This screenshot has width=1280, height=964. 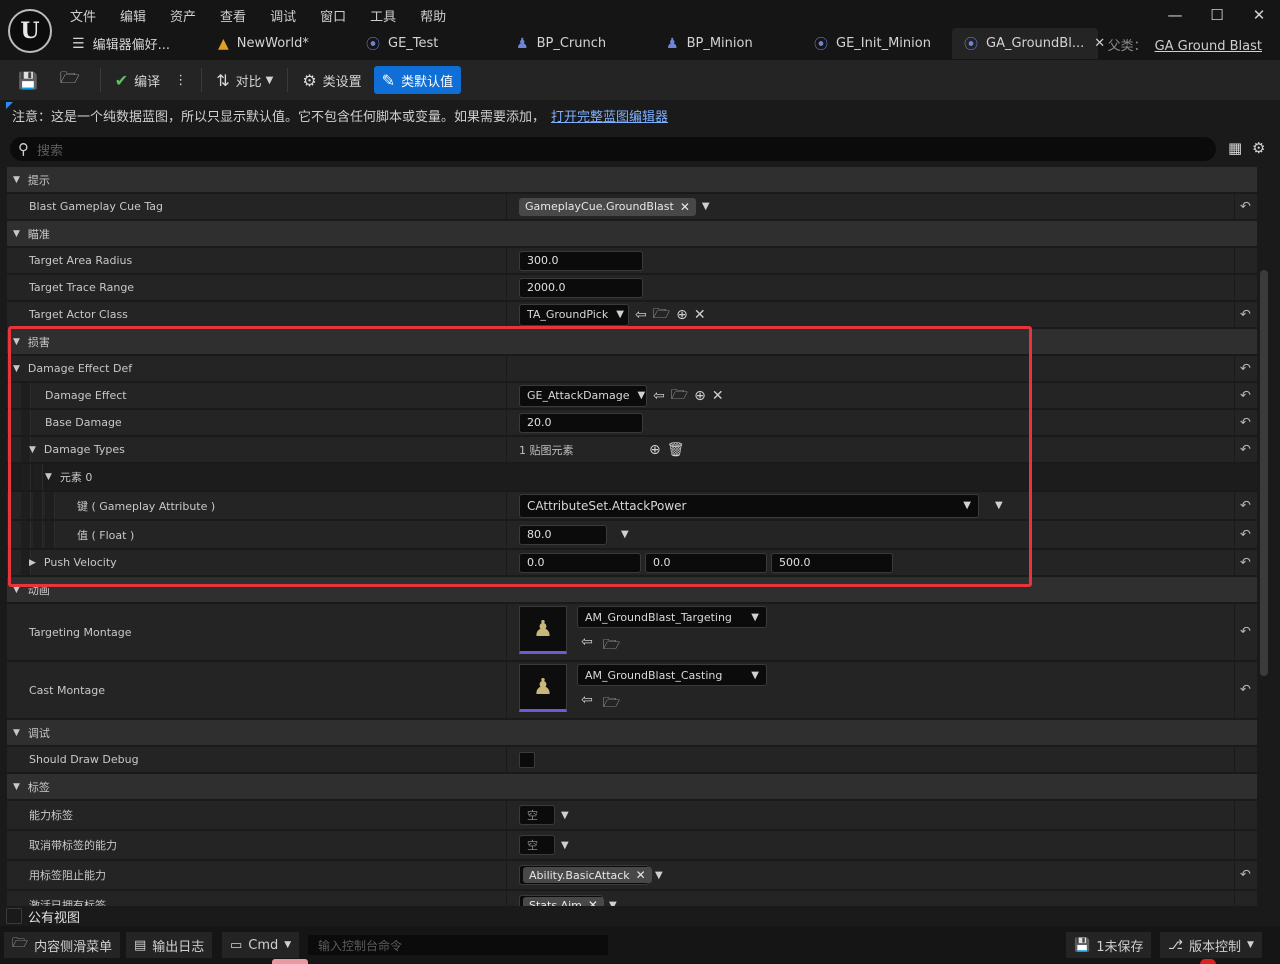 I want to click on cmd-selector: ▭ Cmd ▼, so click(x=261, y=945).